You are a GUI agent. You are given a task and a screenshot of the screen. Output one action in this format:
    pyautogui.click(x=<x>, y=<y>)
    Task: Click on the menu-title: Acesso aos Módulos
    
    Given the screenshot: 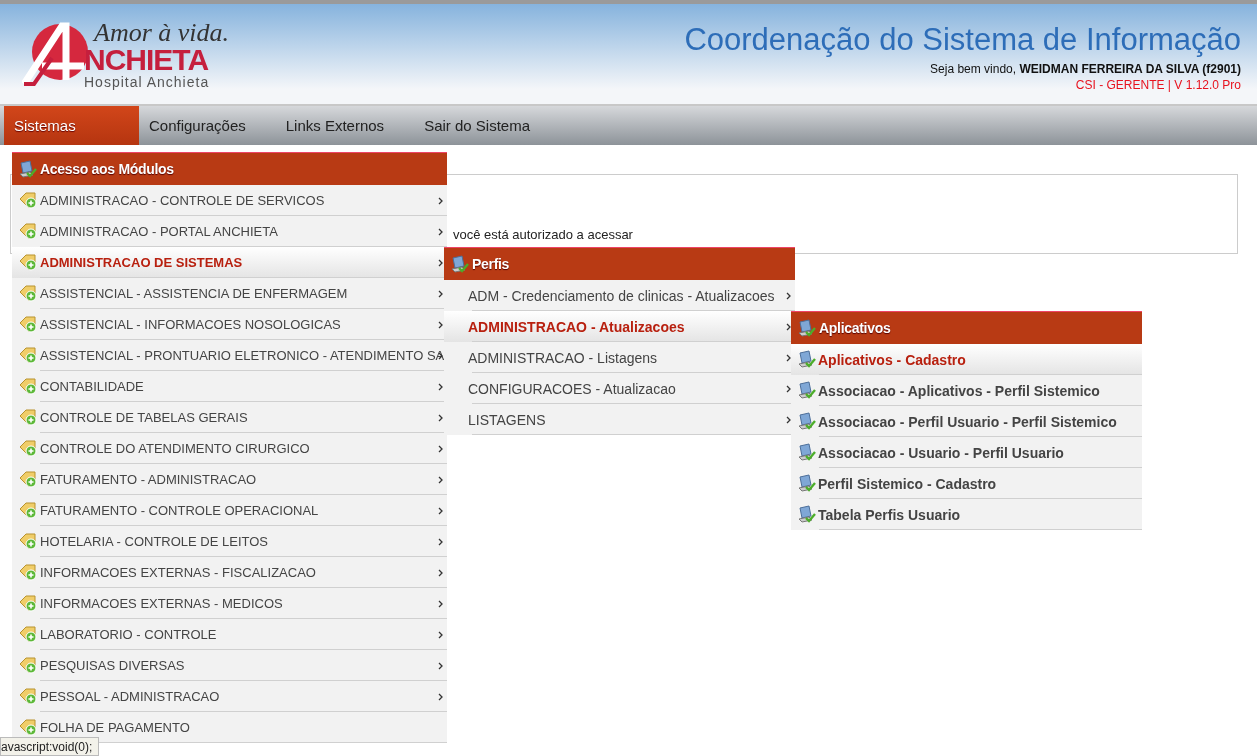 What is the action you would take?
    pyautogui.click(x=107, y=169)
    